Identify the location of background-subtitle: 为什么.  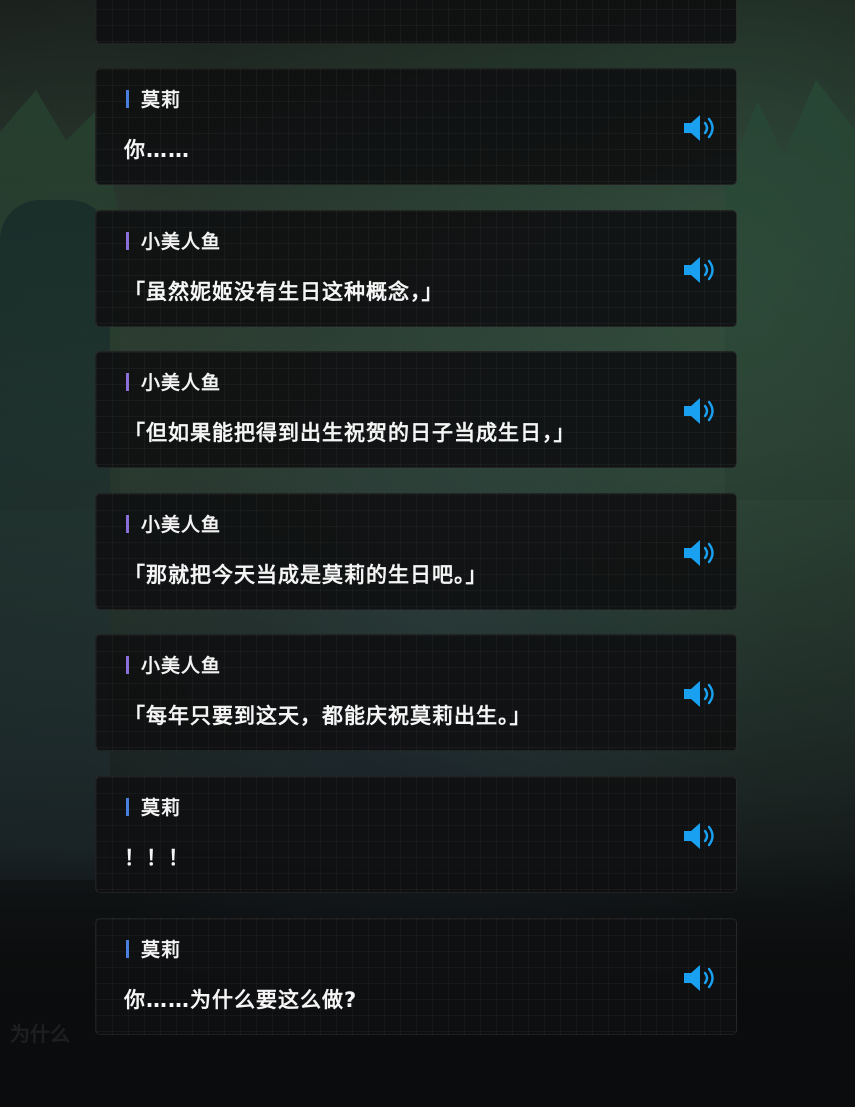
(40, 1034).